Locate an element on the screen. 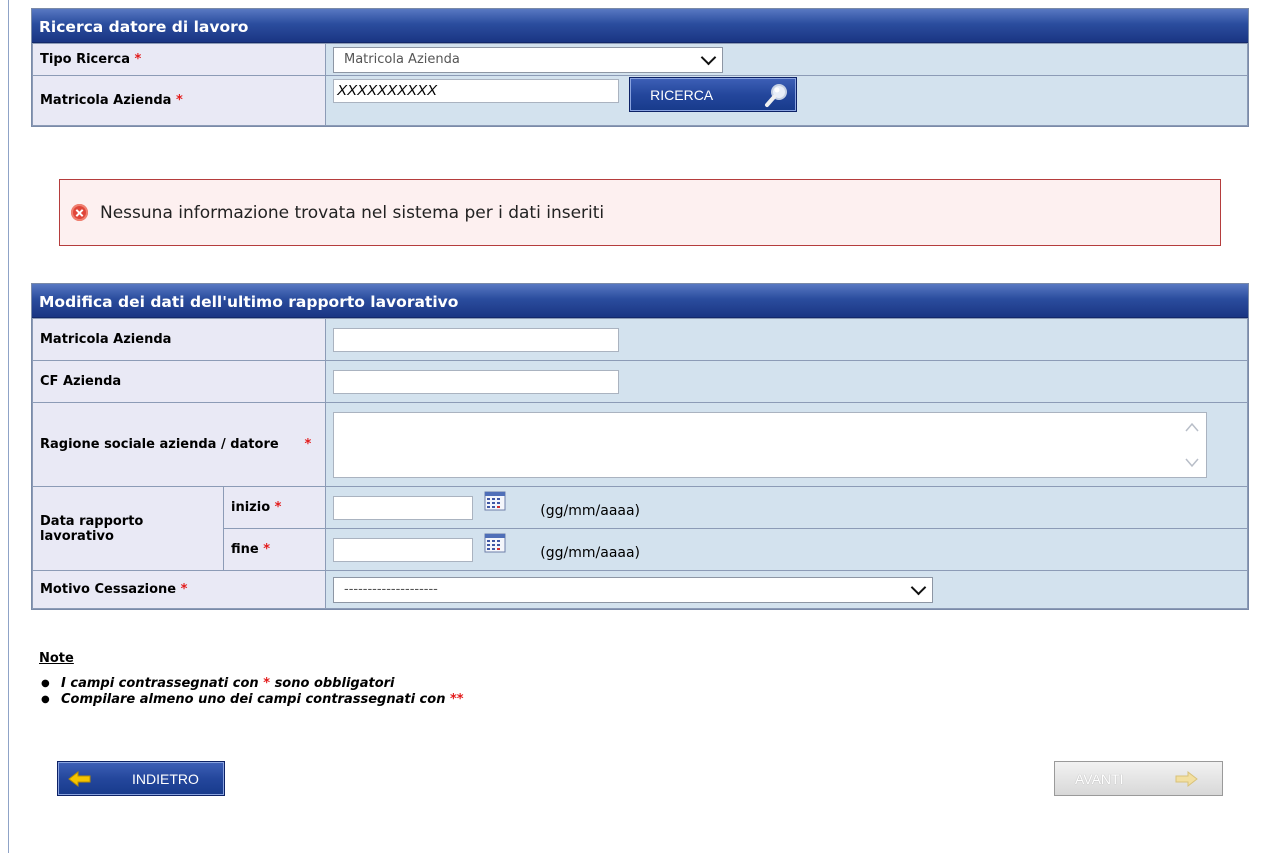 Image resolution: width=1279 pixels, height=853 pixels. data-fine-input is located at coordinates (403, 549).